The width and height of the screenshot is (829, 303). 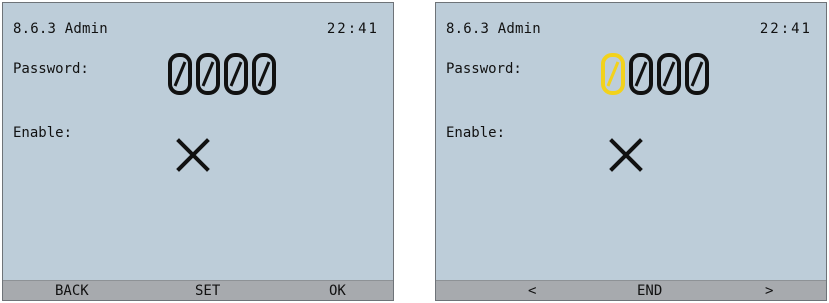 What do you see at coordinates (649, 291) in the screenshot?
I see `end-softkey: END` at bounding box center [649, 291].